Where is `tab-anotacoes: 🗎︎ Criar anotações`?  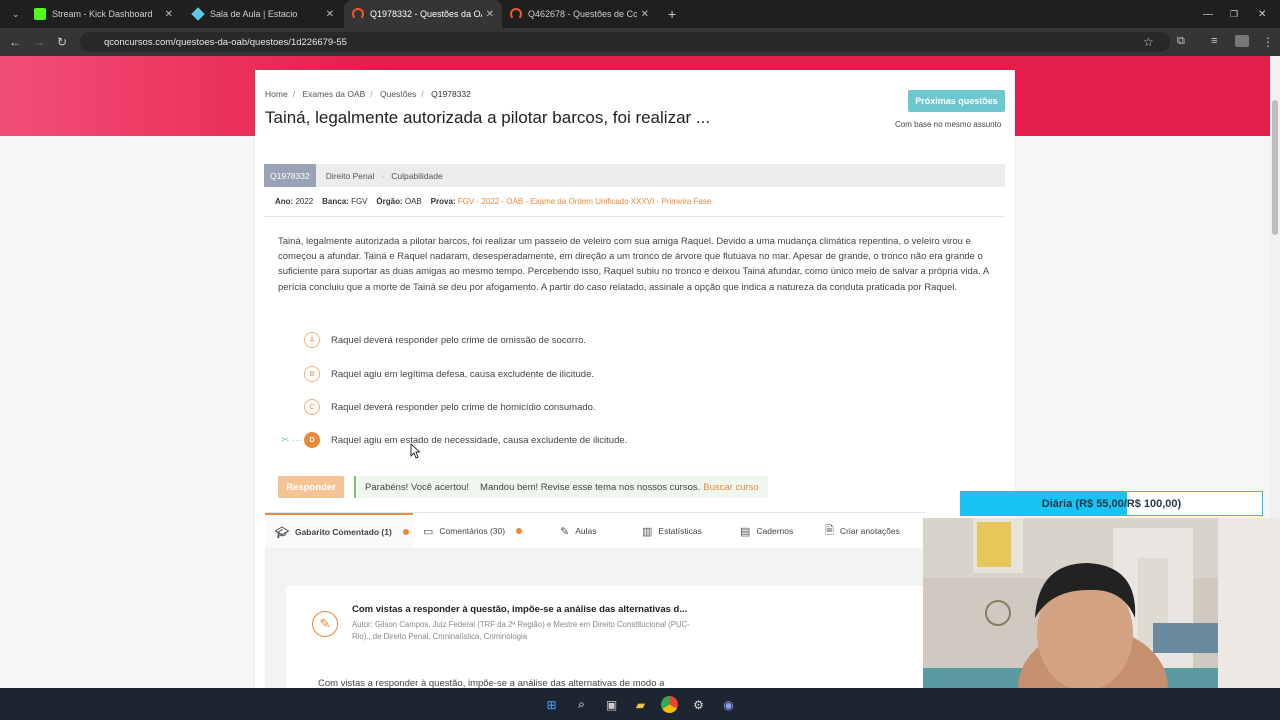
tab-anotacoes: 🗎︎ Criar anotações is located at coordinates (862, 531).